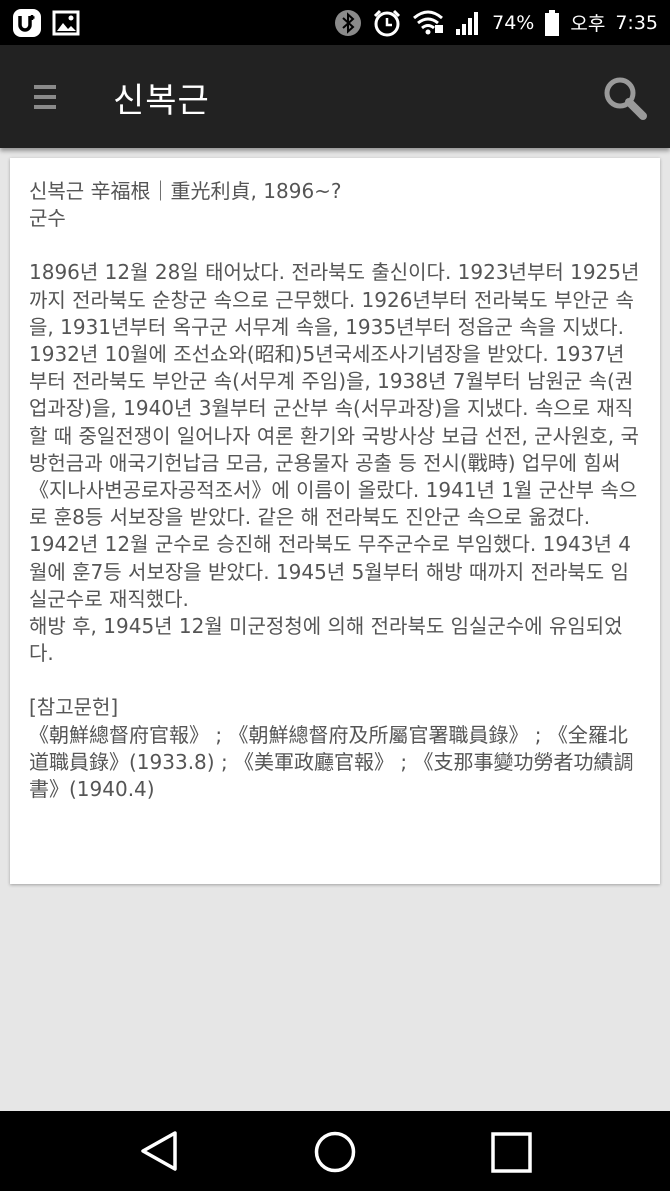  Describe the element at coordinates (513, 22) in the screenshot. I see `battery-percent: 74%` at that location.